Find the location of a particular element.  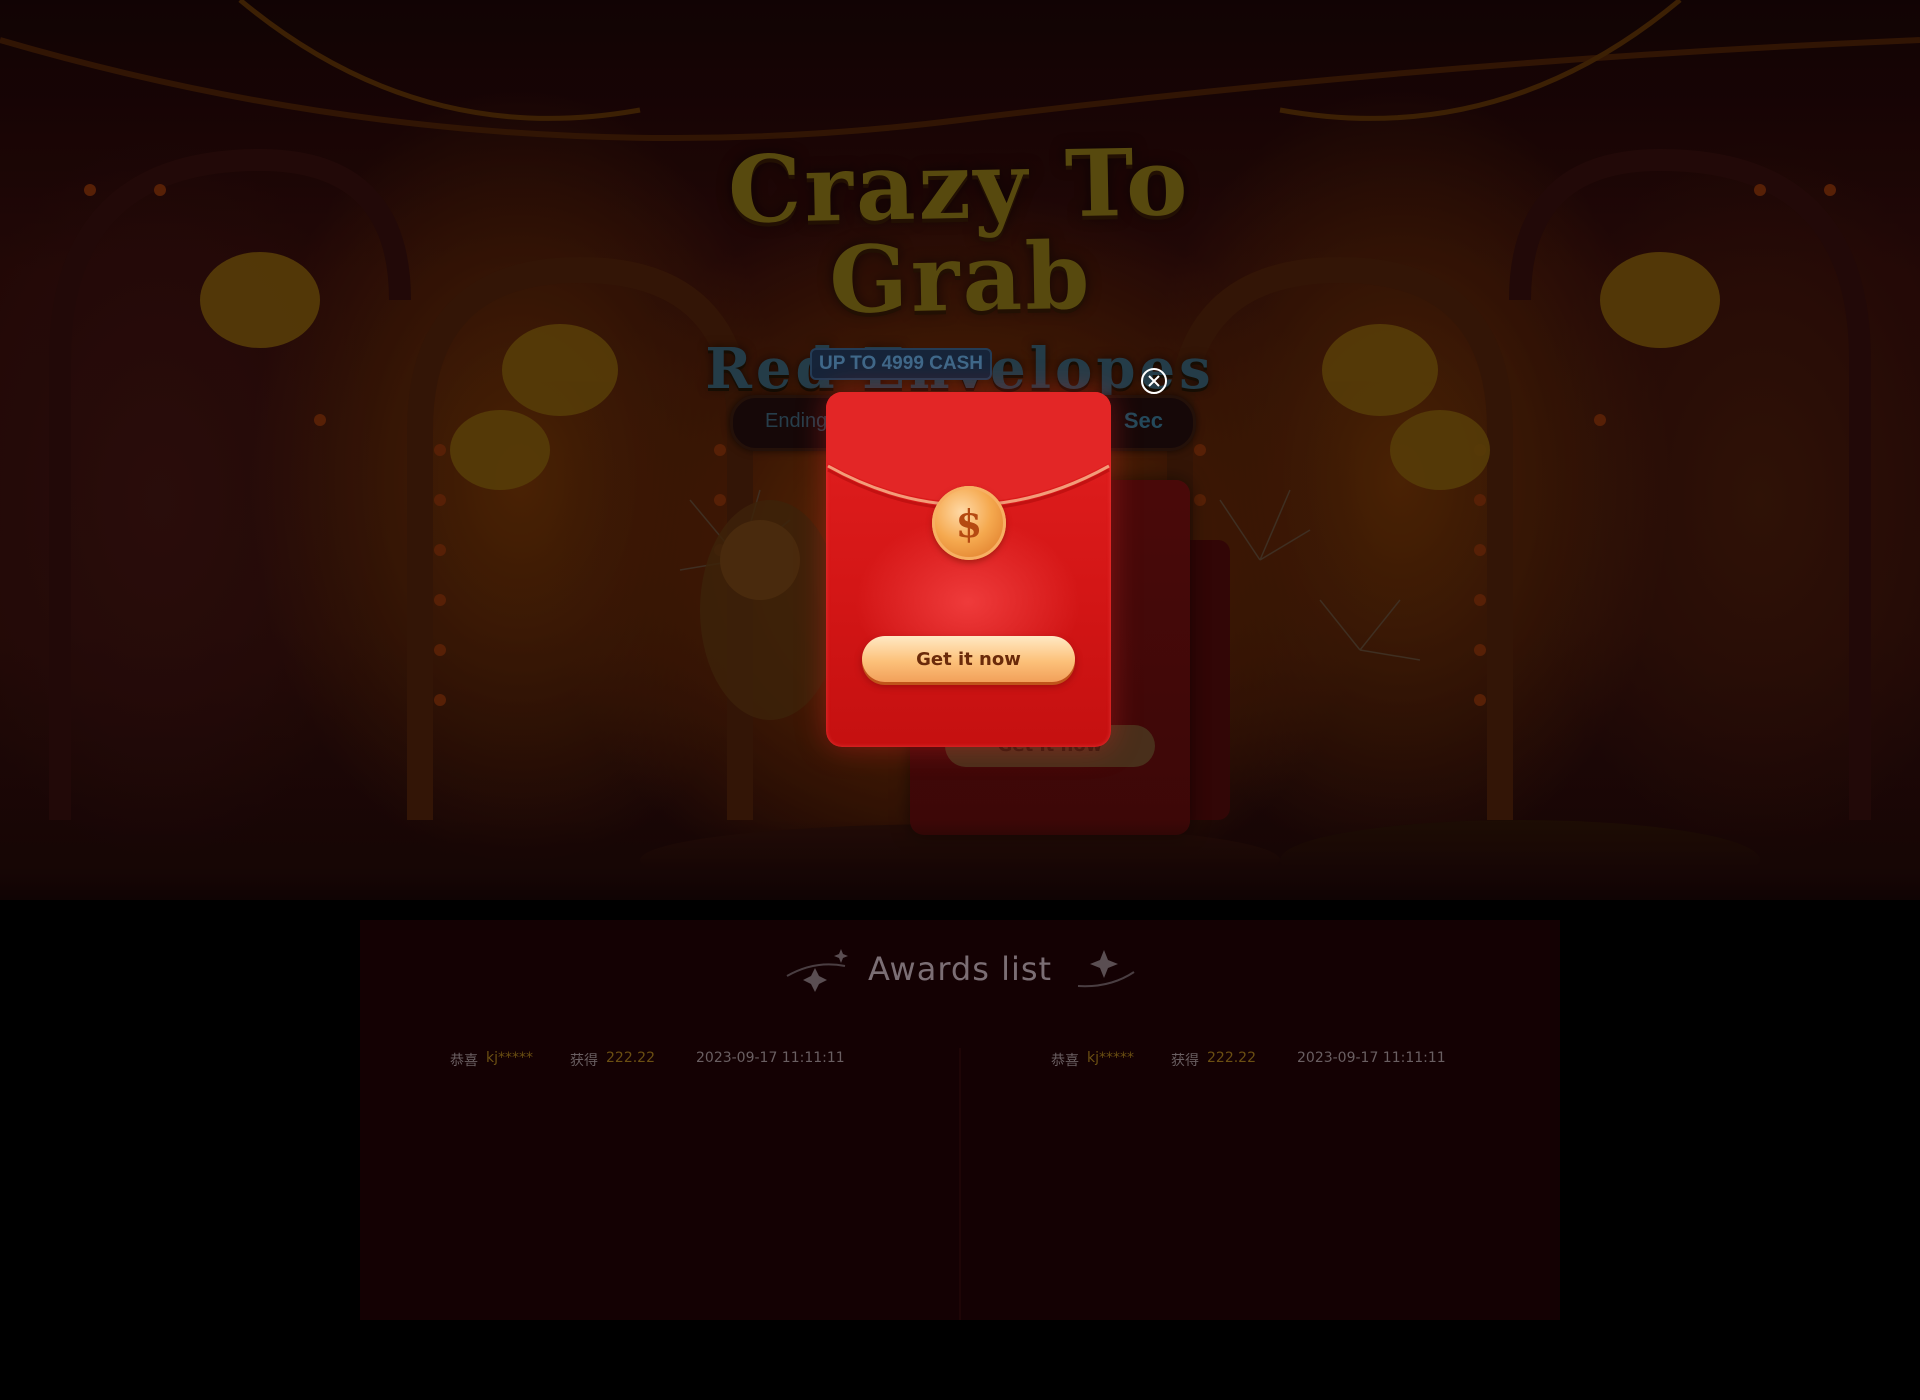

close-icon is located at coordinates (1154, 381).